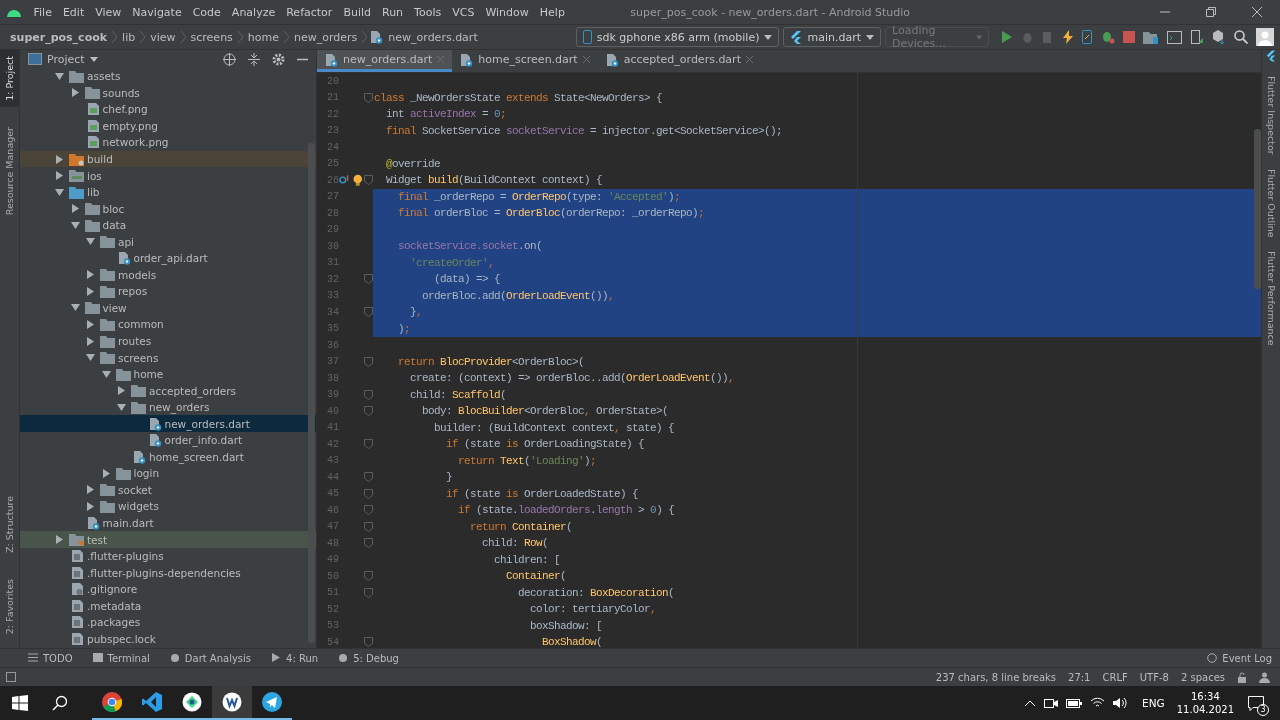 This screenshot has height=720, width=1280. I want to click on tree-item: order_info.dart, so click(168, 440).